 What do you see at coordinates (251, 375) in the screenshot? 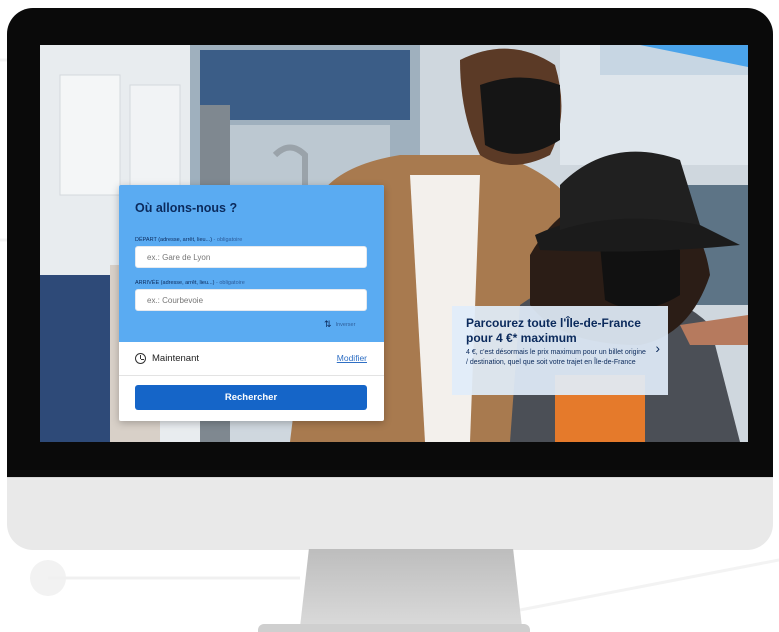
I see `card-divider` at bounding box center [251, 375].